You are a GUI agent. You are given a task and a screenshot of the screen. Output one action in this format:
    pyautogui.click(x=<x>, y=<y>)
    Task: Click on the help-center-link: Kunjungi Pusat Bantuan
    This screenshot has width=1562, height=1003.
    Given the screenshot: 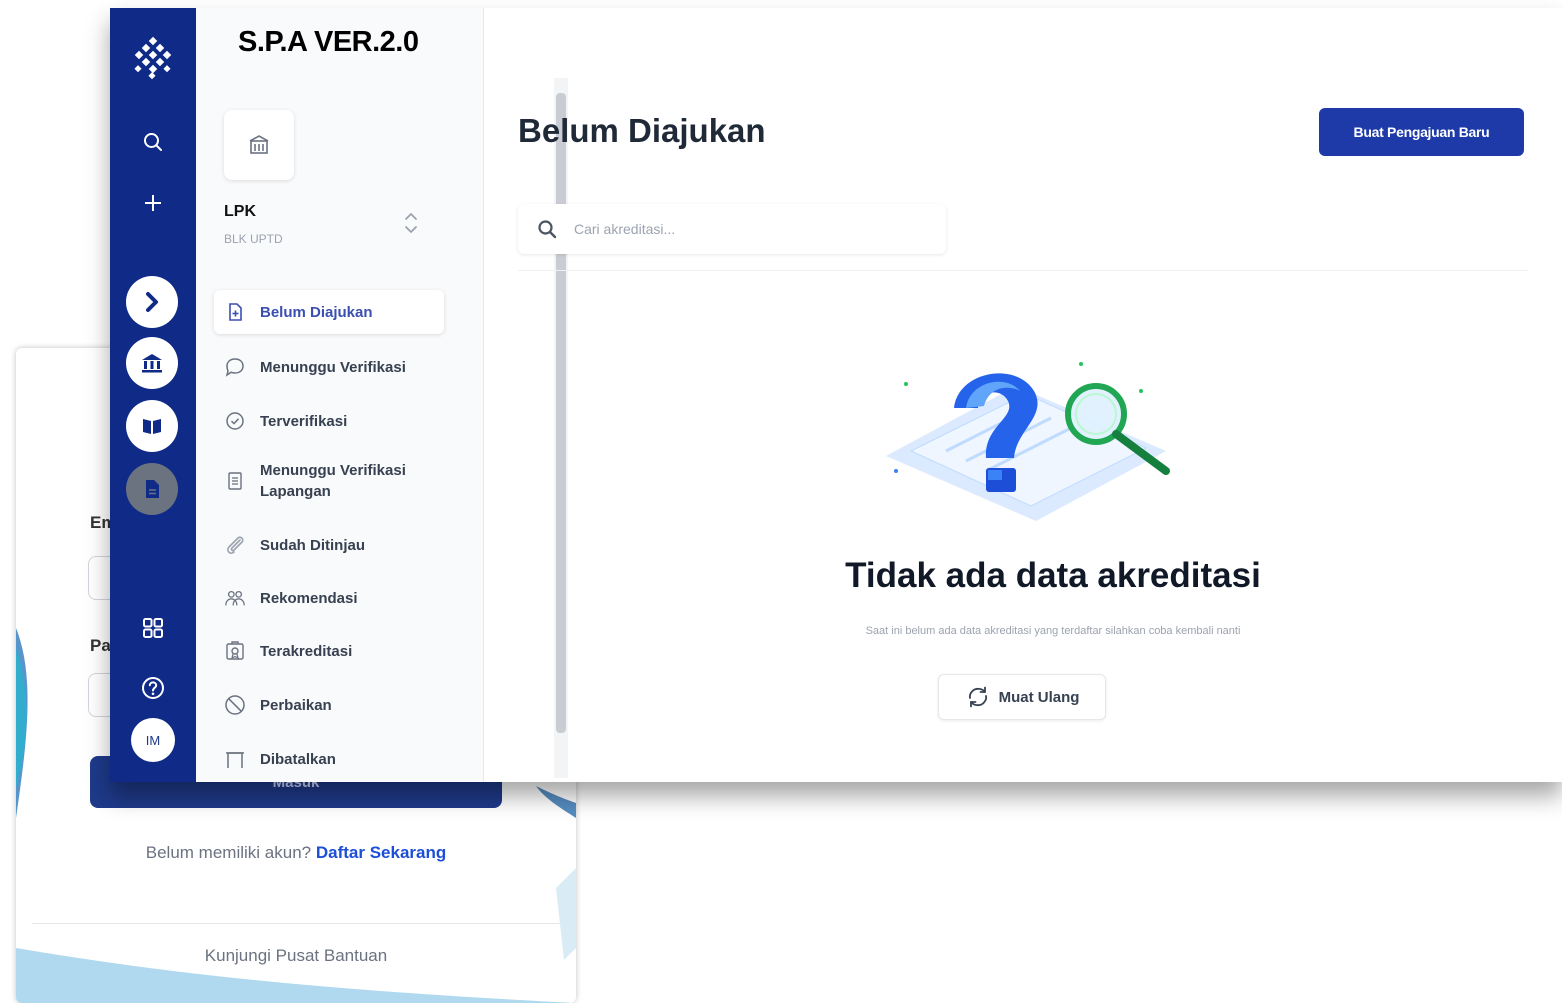 What is the action you would take?
    pyautogui.click(x=296, y=956)
    